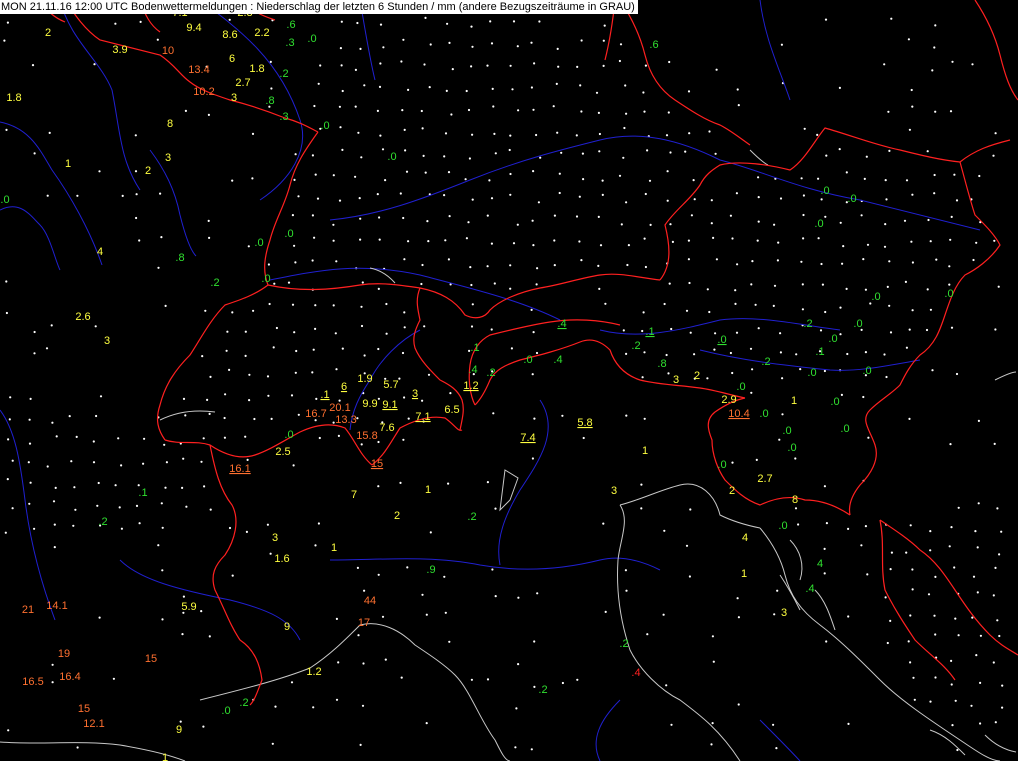 This screenshot has width=1018, height=761. What do you see at coordinates (56, 606) in the screenshot?
I see `station-value: 14.1` at bounding box center [56, 606].